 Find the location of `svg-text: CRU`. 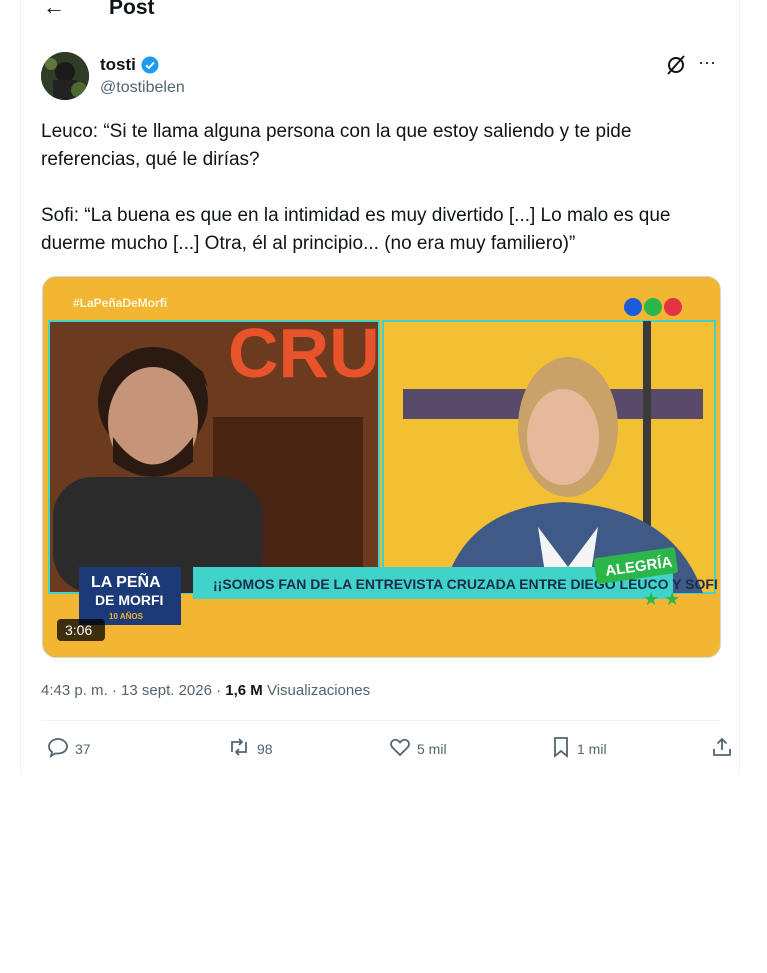

svg-text: CRU is located at coordinates (304, 353).